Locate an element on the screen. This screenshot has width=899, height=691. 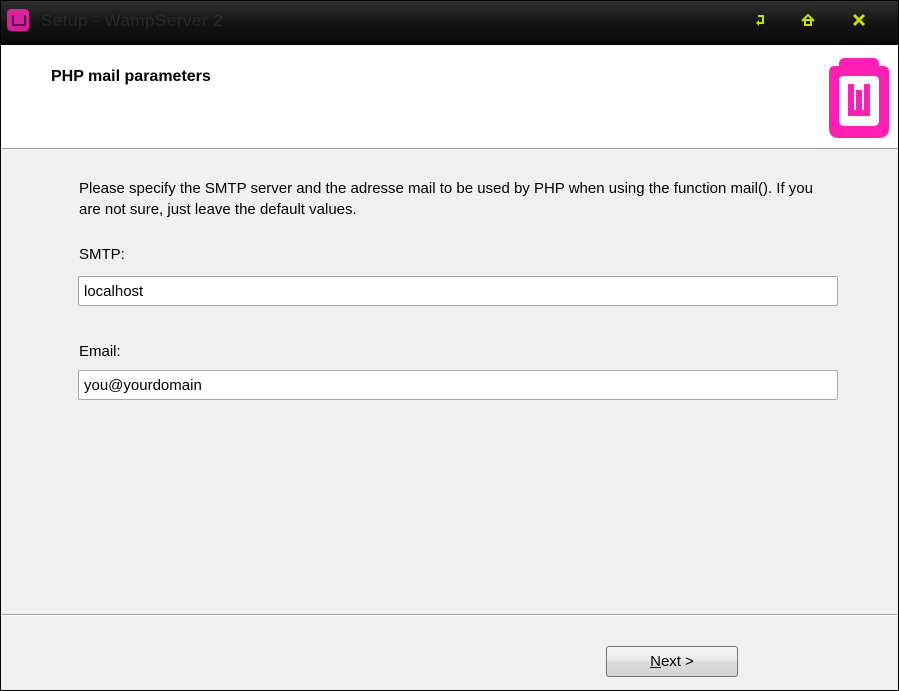
next-button: Next > is located at coordinates (672, 661).